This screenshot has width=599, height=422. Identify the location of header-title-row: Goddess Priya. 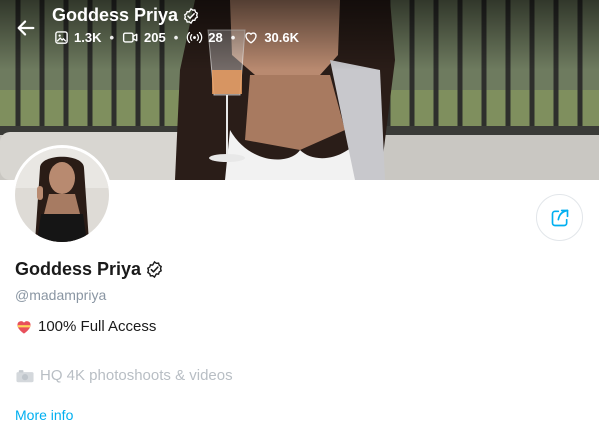
(126, 15).